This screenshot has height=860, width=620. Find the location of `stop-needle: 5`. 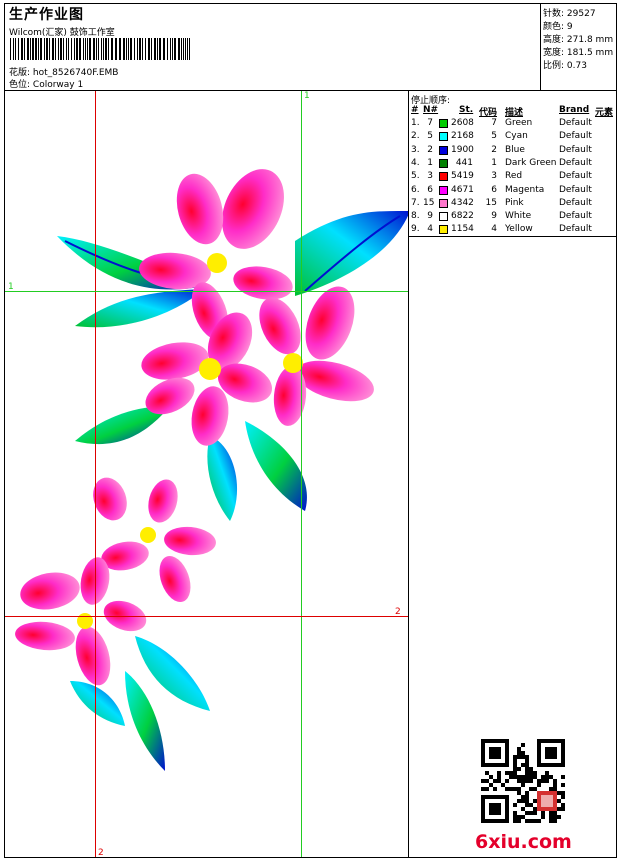

stop-needle: 5 is located at coordinates (430, 136).